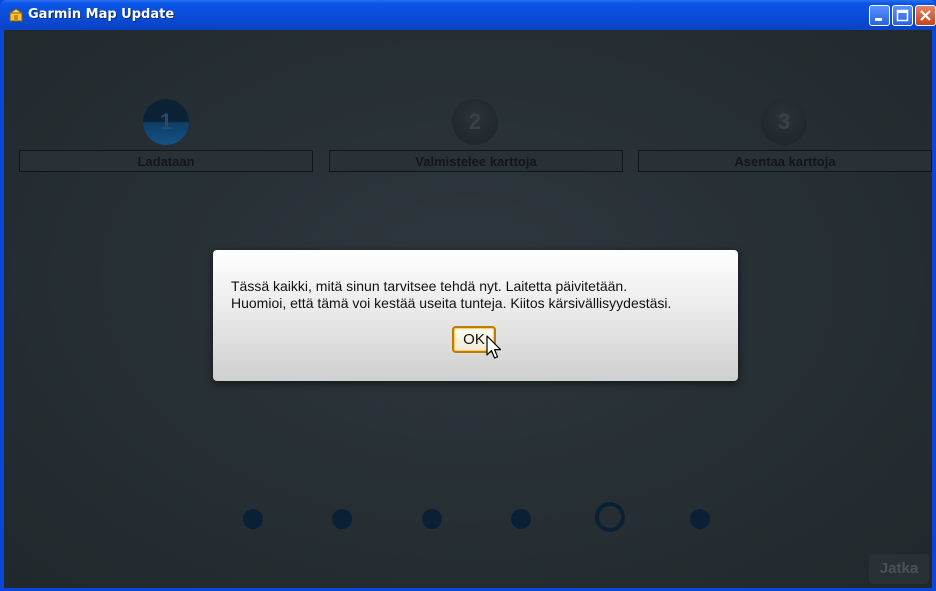 This screenshot has width=936, height=591. Describe the element at coordinates (16, 15) in the screenshot. I see `garmin-app-icon` at that location.